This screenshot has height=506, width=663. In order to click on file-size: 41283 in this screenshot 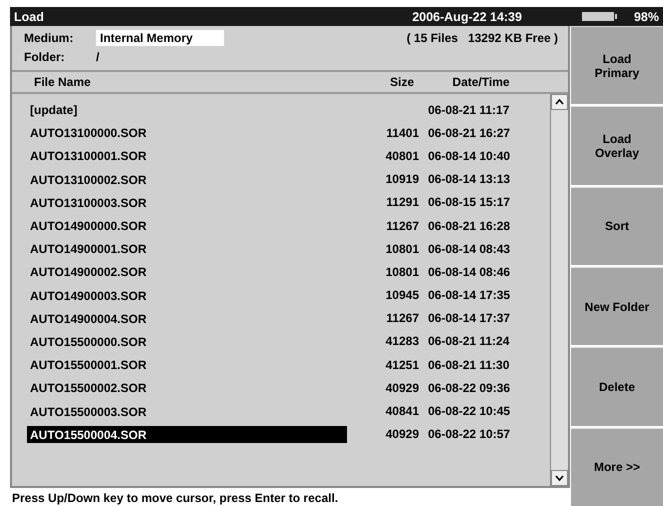, I will do `click(401, 341)`.